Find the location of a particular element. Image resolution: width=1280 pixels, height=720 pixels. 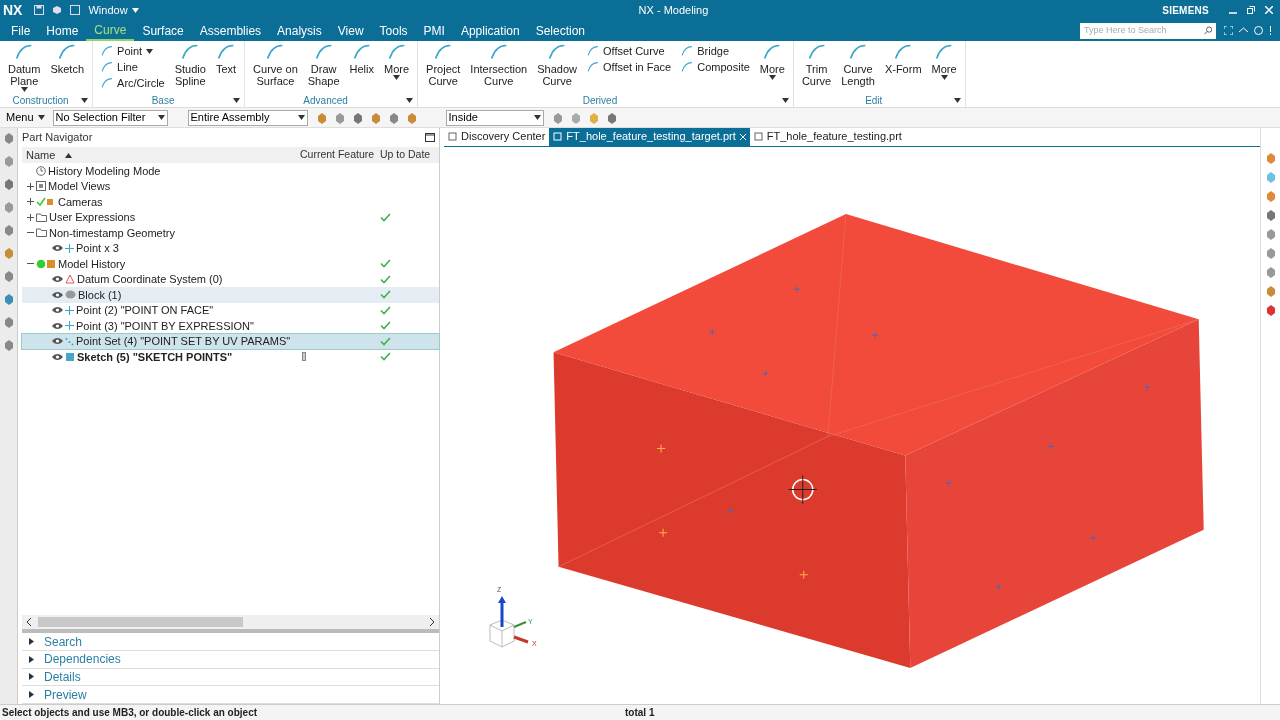

column-header: Name is located at coordinates (41, 155).